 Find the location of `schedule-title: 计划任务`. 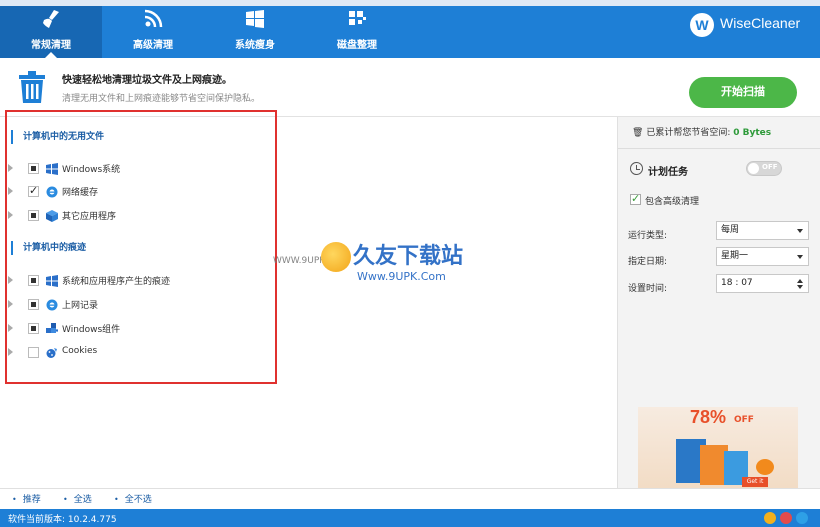

schedule-title: 计划任务 is located at coordinates (668, 172).